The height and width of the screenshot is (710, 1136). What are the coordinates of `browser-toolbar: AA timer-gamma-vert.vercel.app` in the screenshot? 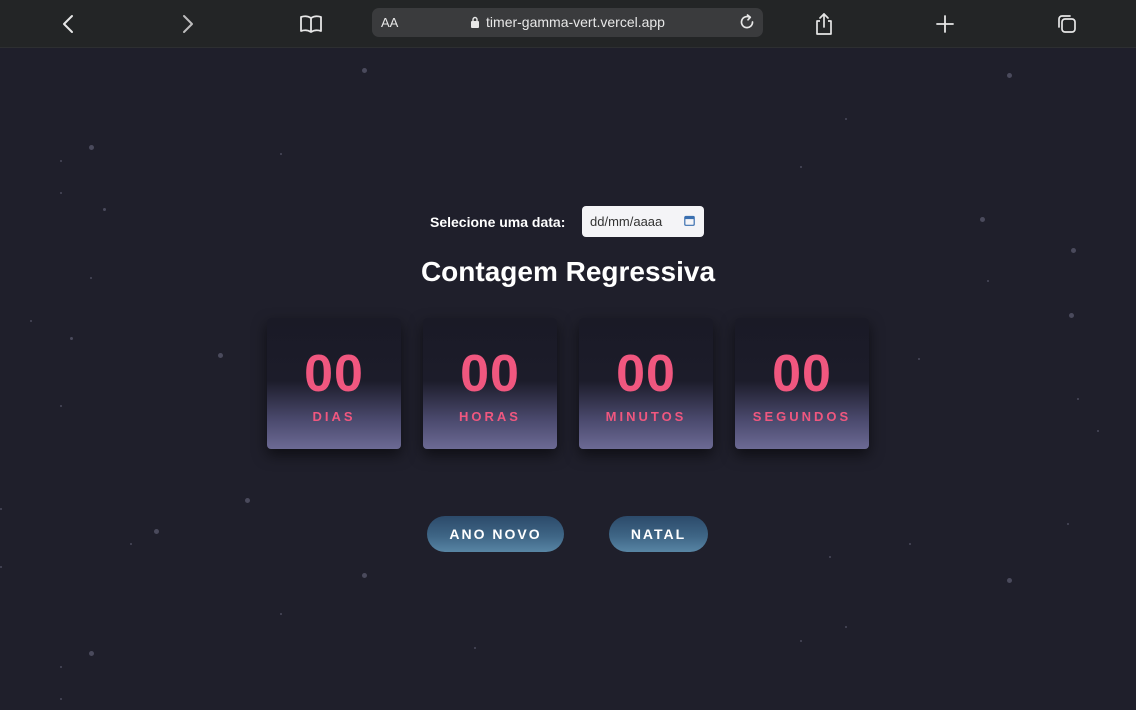 It's located at (568, 24).